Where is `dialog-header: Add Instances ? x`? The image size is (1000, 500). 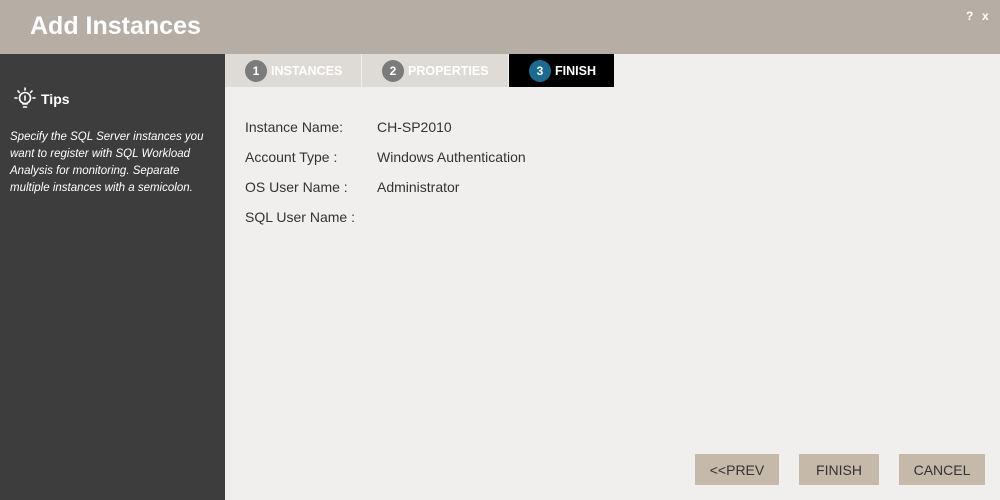 dialog-header: Add Instances ? x is located at coordinates (500, 27).